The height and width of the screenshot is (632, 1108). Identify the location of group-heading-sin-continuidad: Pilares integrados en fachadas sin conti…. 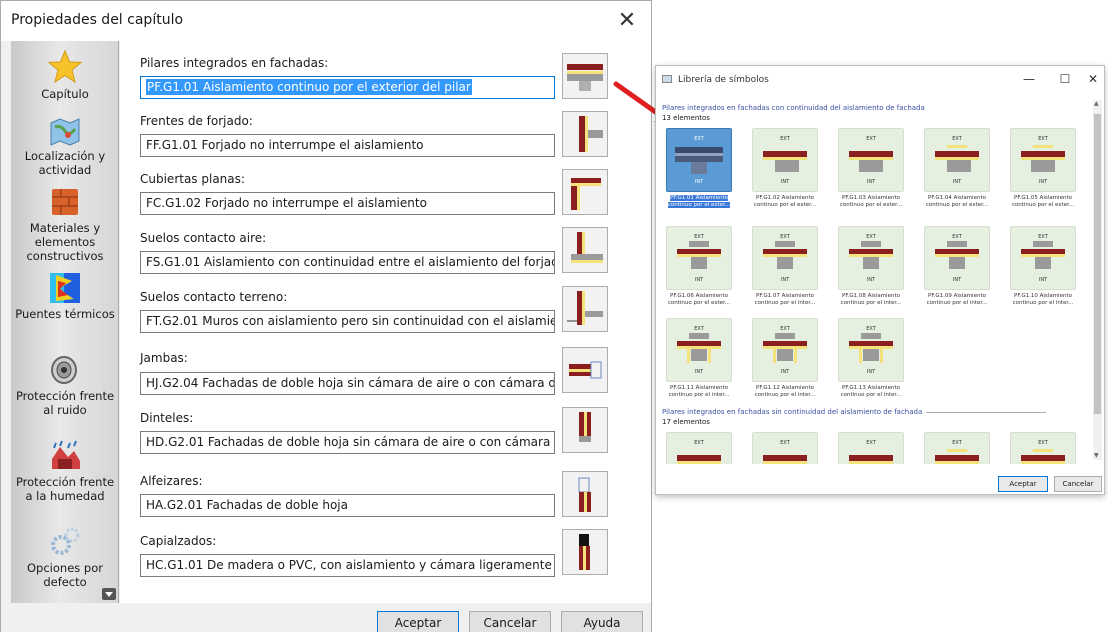
(854, 412).